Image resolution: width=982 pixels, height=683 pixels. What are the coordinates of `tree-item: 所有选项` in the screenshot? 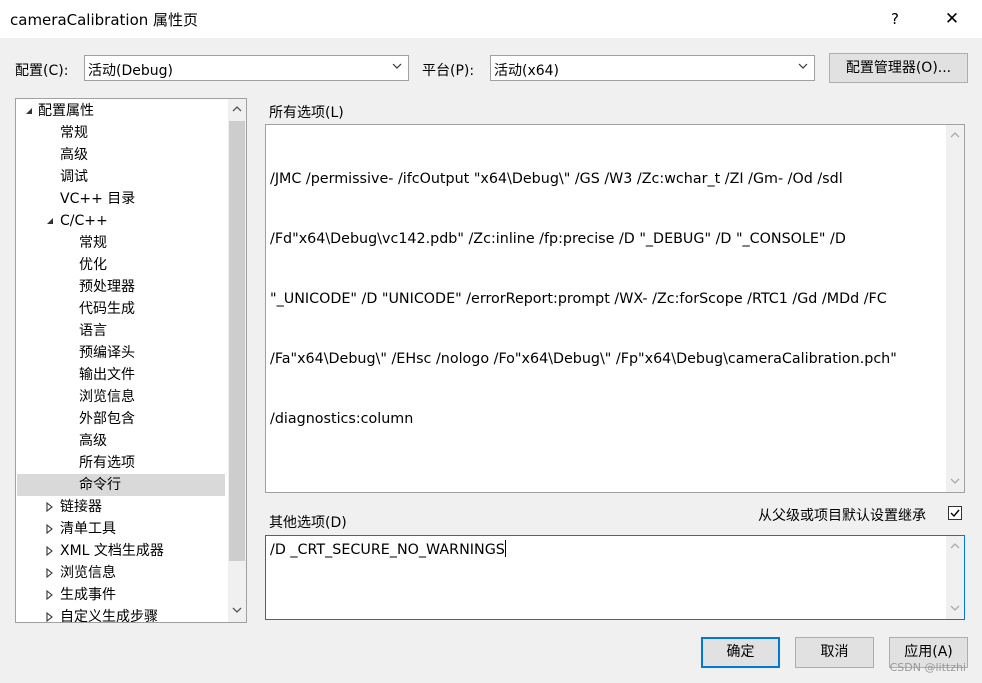 It's located at (107, 463).